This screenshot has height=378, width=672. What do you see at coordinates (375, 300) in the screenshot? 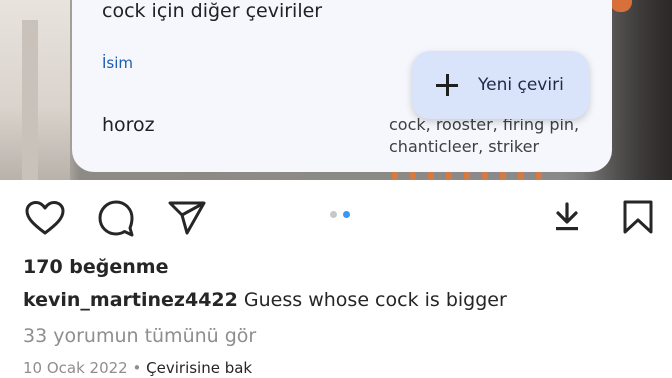
I see `caption-text: Guess whose cock is bigger` at bounding box center [375, 300].